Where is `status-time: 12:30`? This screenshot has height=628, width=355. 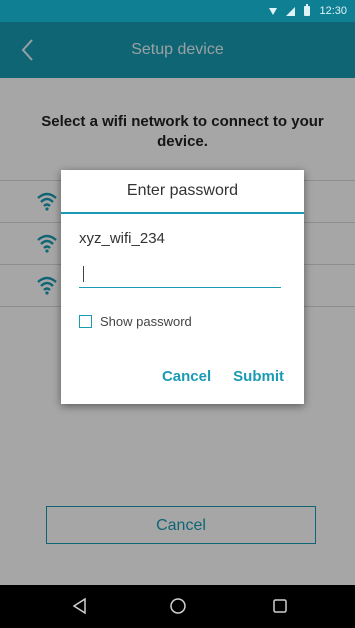
status-time: 12:30 is located at coordinates (333, 11).